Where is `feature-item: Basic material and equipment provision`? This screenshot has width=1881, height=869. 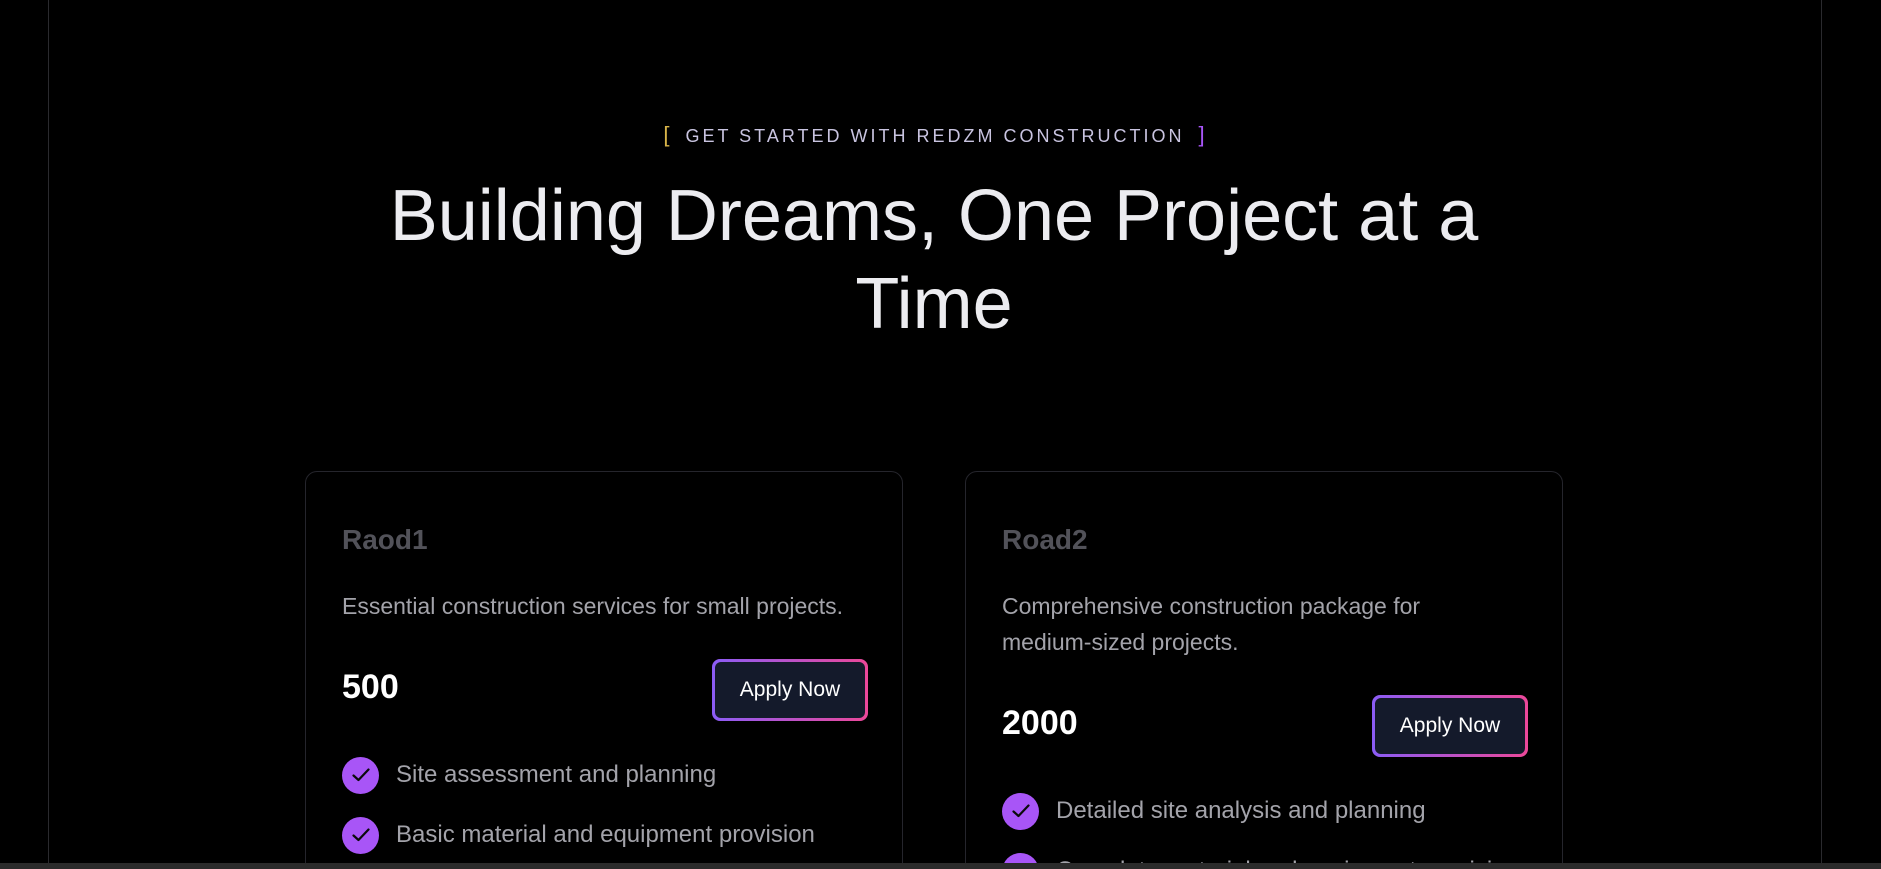 feature-item: Basic material and equipment provision is located at coordinates (578, 835).